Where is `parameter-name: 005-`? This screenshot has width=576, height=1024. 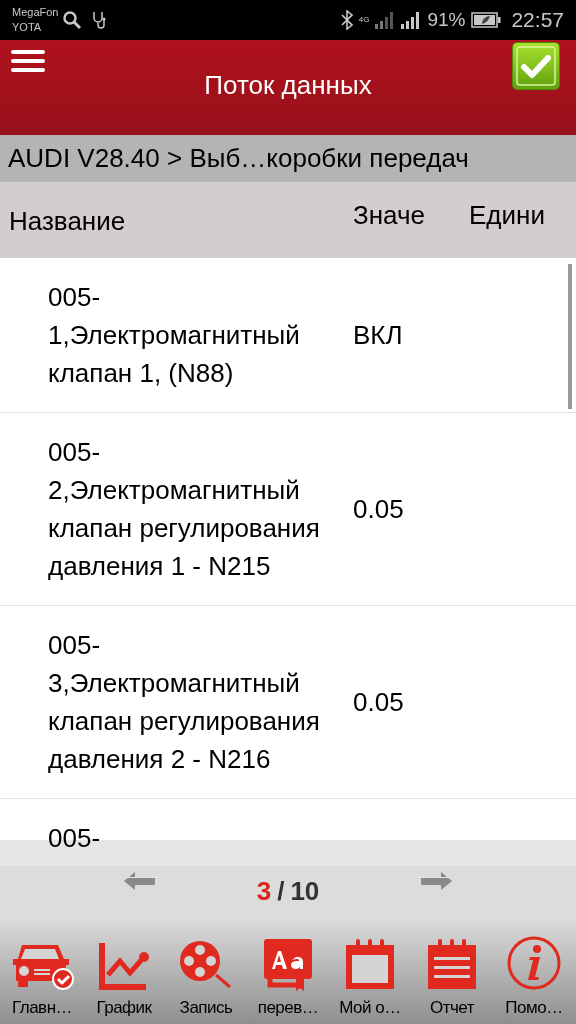 parameter-name: 005- is located at coordinates (74, 838).